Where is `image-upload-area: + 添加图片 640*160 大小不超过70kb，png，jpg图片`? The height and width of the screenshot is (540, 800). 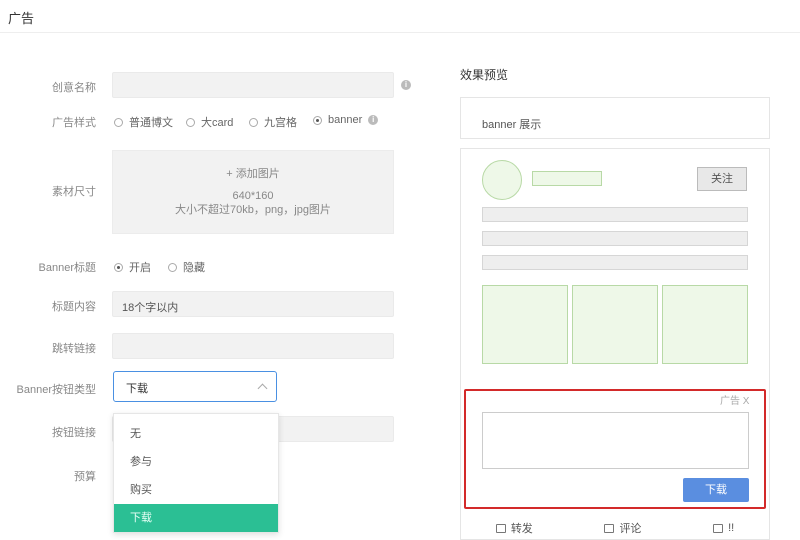 image-upload-area: + 添加图片 640*160 大小不超过70kb，png，jpg图片 is located at coordinates (253, 192).